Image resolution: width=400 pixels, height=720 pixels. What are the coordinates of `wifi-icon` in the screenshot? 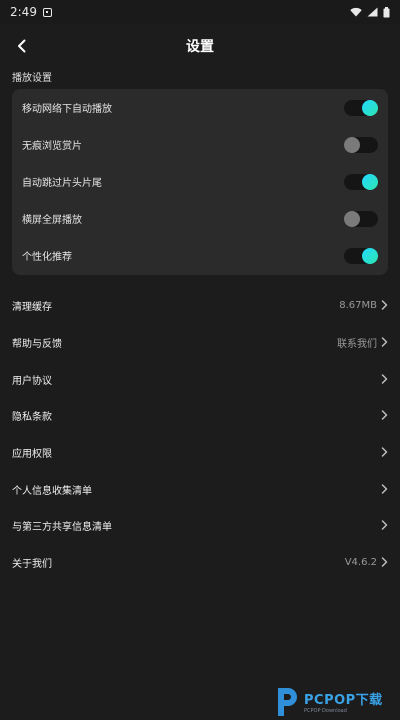 It's located at (356, 12).